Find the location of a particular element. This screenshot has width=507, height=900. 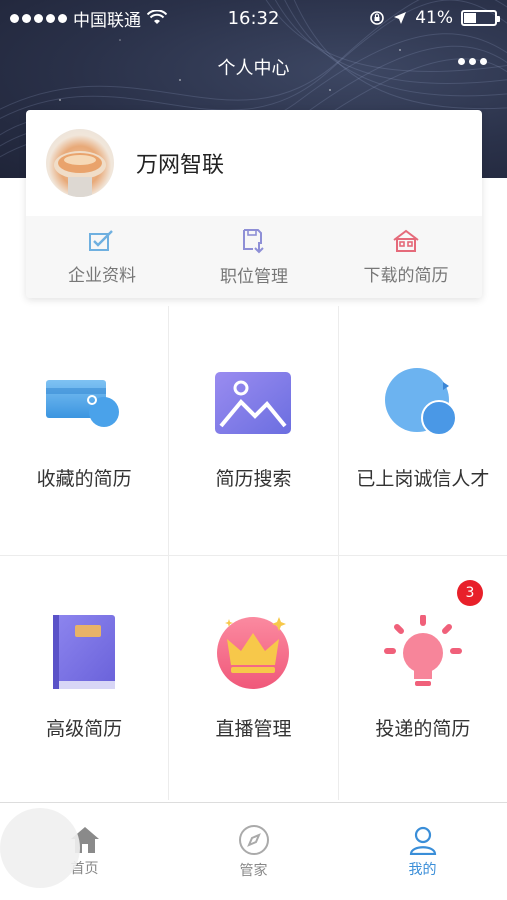

grid-item-resume-search: 简历搜索 is located at coordinates (254, 430).